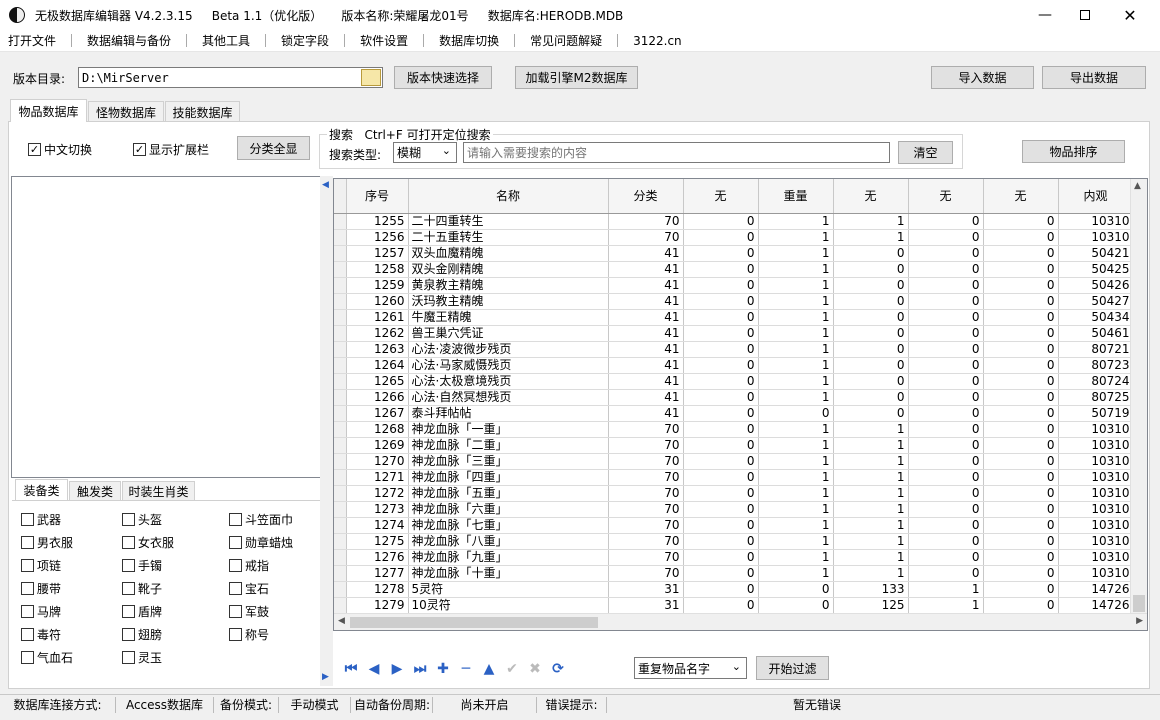 Image resolution: width=1160 pixels, height=720 pixels. Describe the element at coordinates (377, 429) in the screenshot. I see `table-cell: 1268` at that location.